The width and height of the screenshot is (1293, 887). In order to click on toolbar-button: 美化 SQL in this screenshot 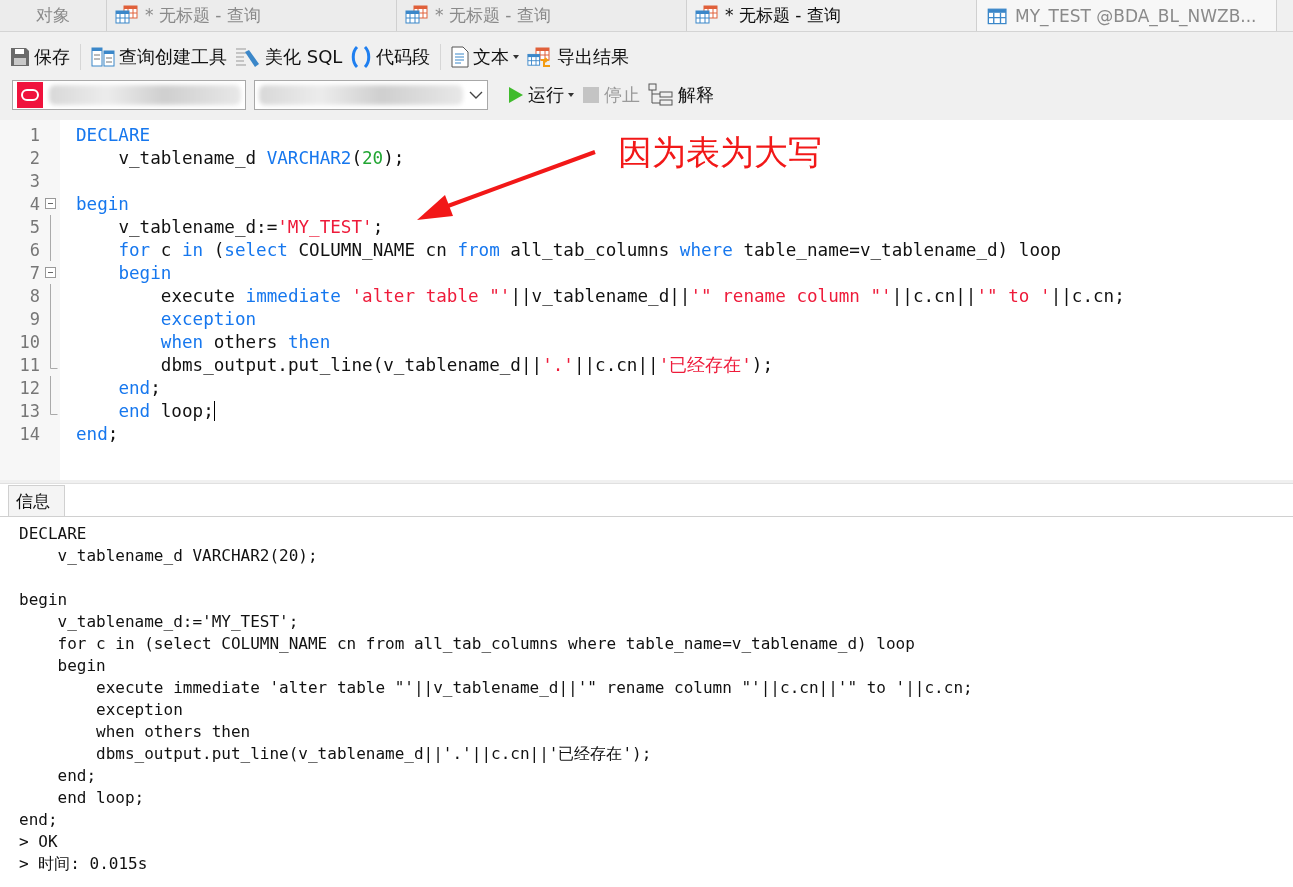, I will do `click(289, 57)`.